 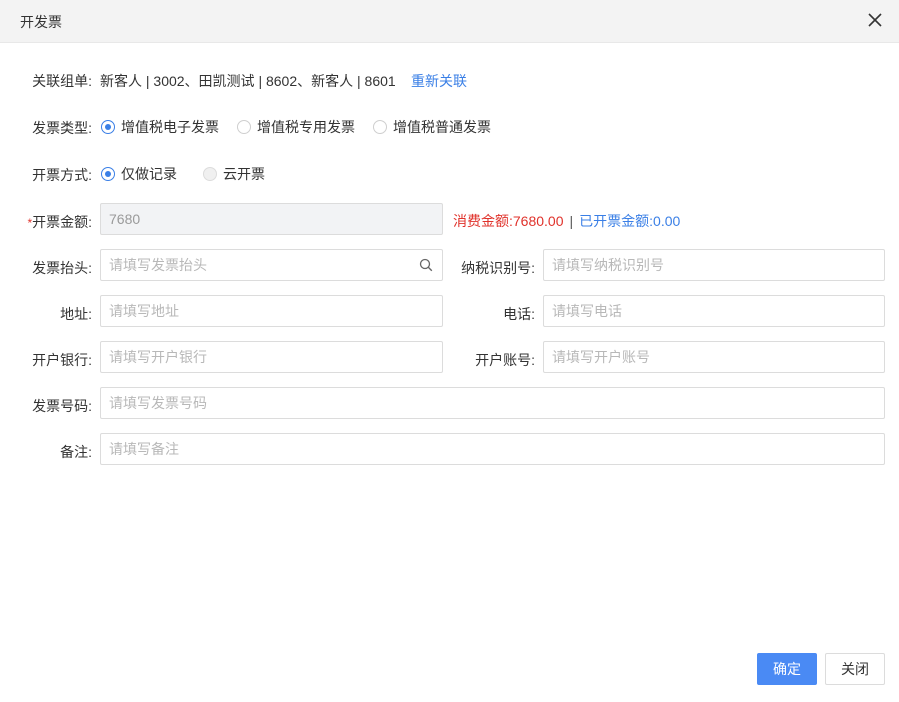 What do you see at coordinates (62, 81) in the screenshot?
I see `linked-orders-label: 关联组单:` at bounding box center [62, 81].